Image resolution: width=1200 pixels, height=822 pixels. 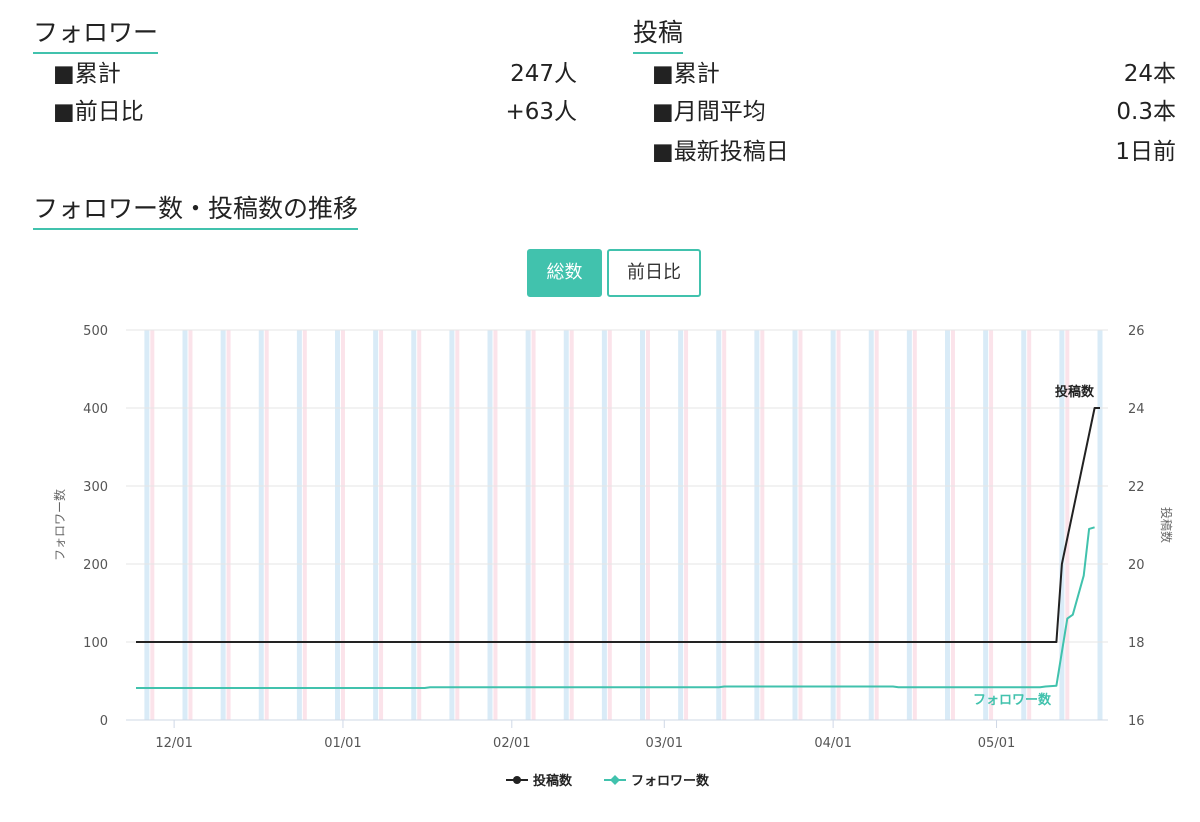 What do you see at coordinates (1136, 565) in the screenshot?
I see `y-right-tick-label: 20` at bounding box center [1136, 565].